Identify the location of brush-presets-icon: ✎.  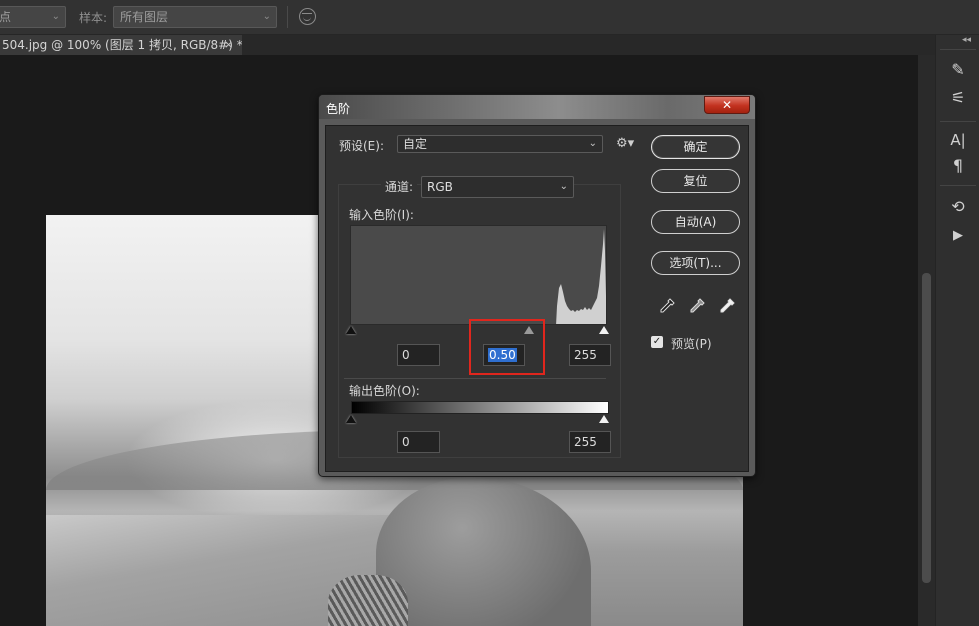
(958, 70).